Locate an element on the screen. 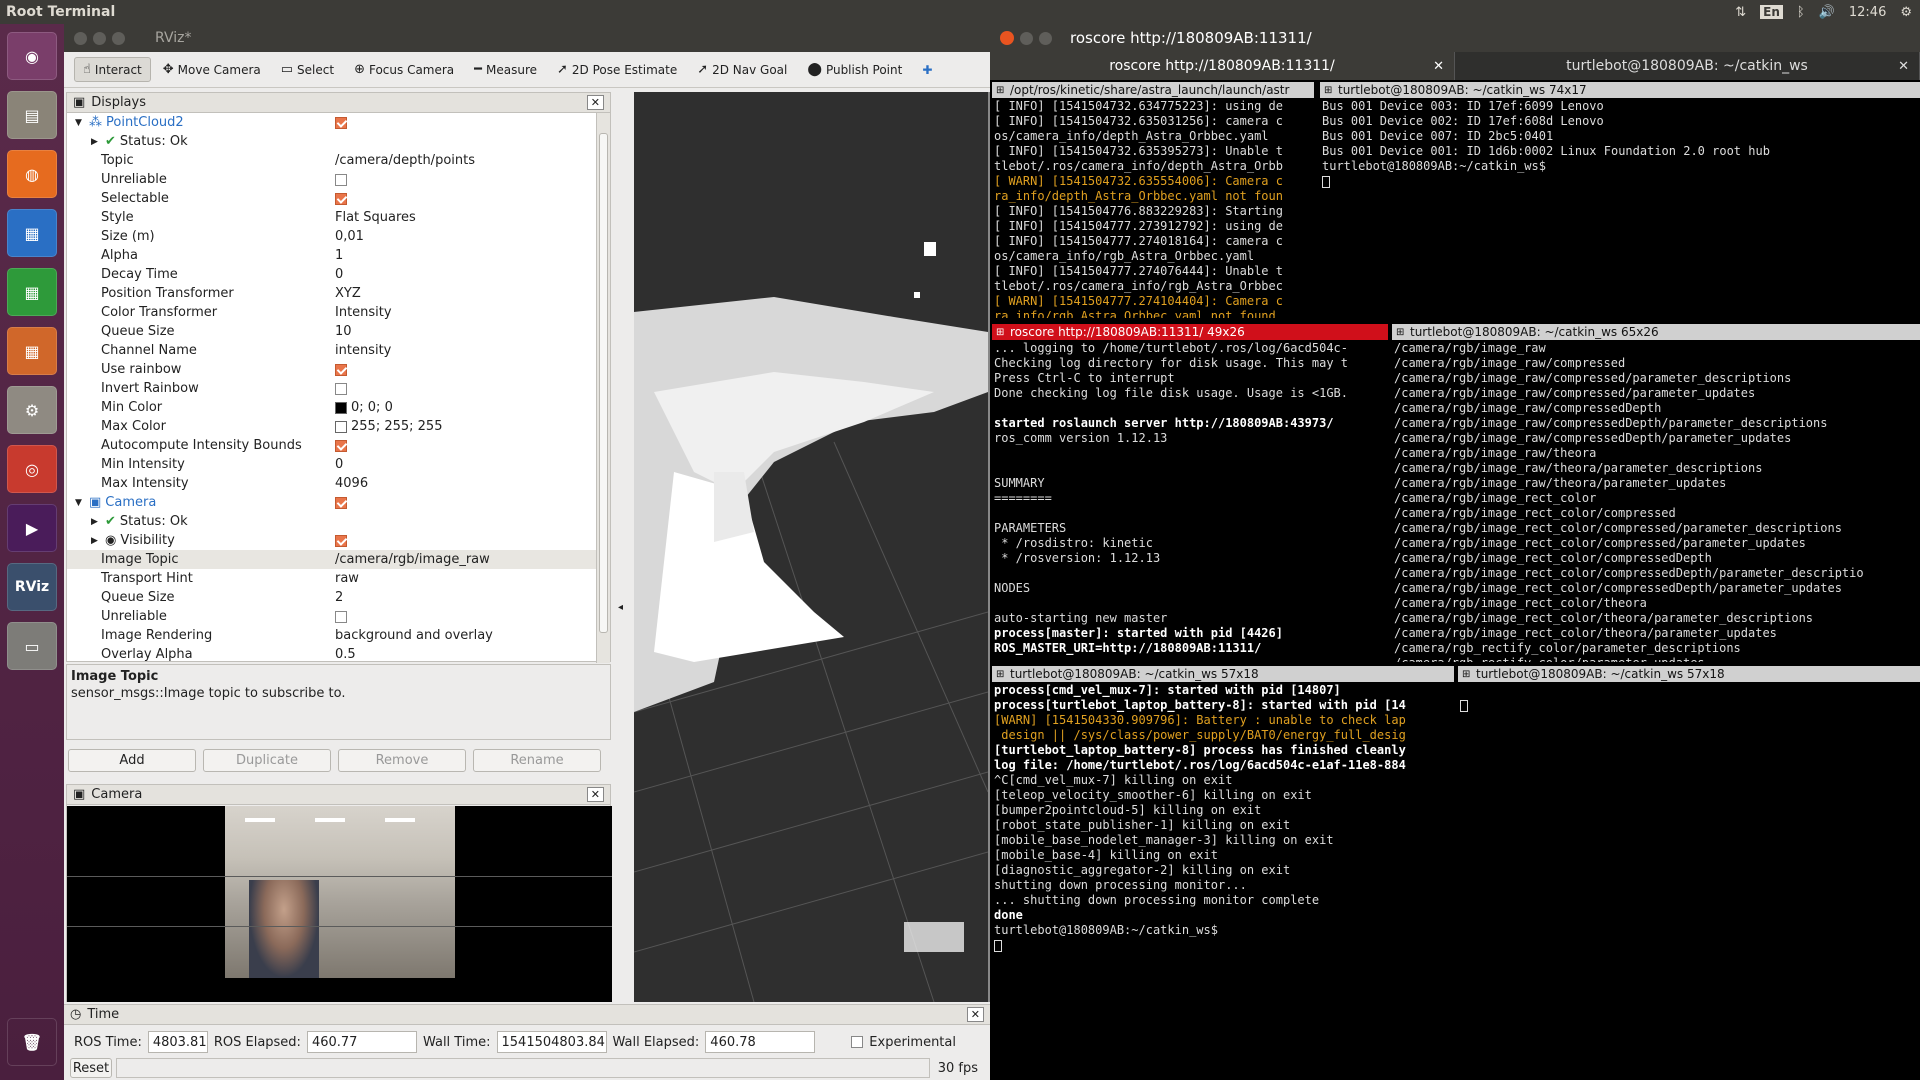 This screenshot has width=1920, height=1080. expand-arrow-icon: ▼ is located at coordinates (80, 503).